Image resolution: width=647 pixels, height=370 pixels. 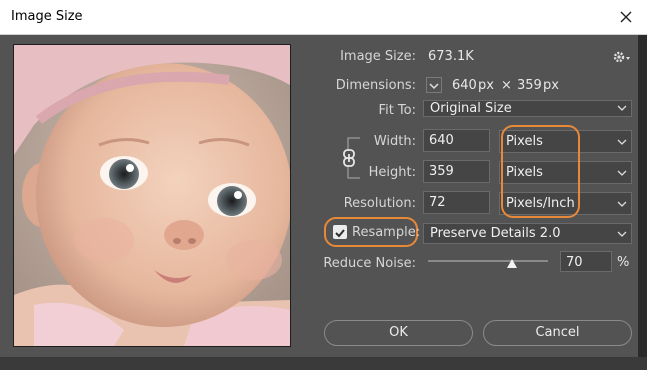 What do you see at coordinates (551, 85) in the screenshot?
I see `dimensions-unit-2: px` at bounding box center [551, 85].